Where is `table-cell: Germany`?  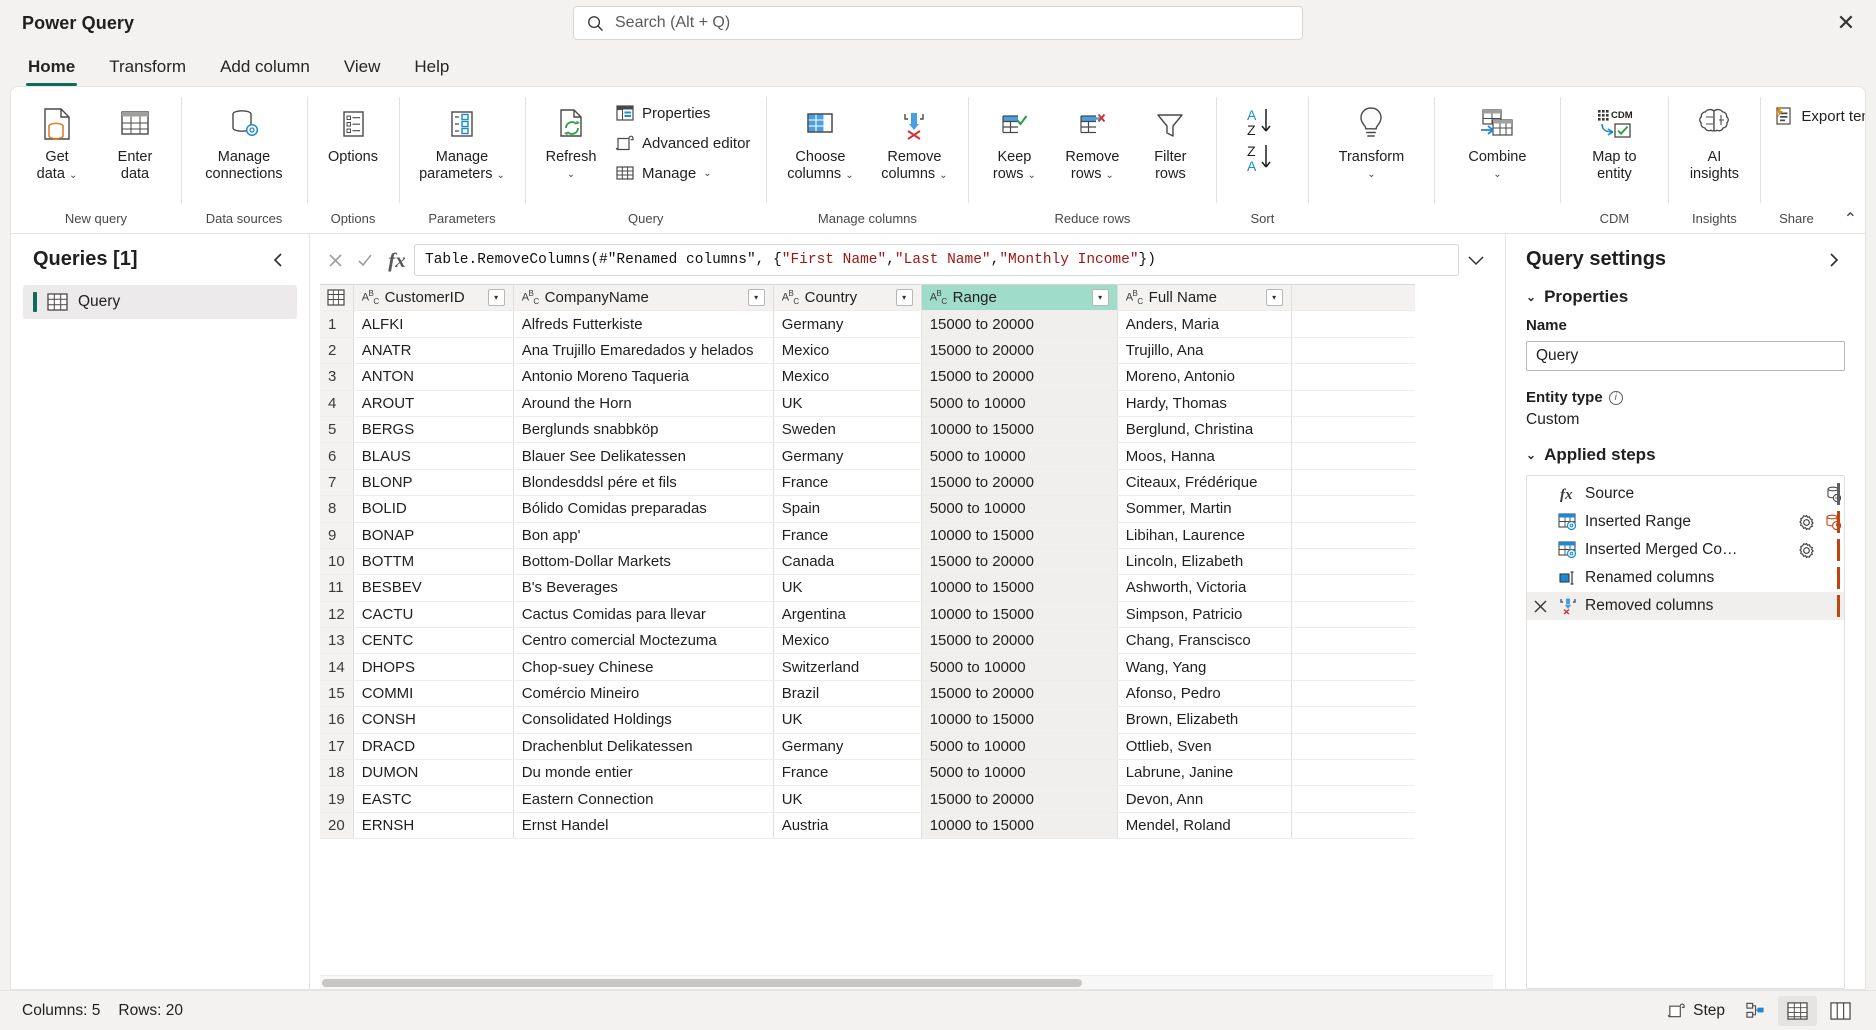
table-cell: Germany is located at coordinates (847, 456).